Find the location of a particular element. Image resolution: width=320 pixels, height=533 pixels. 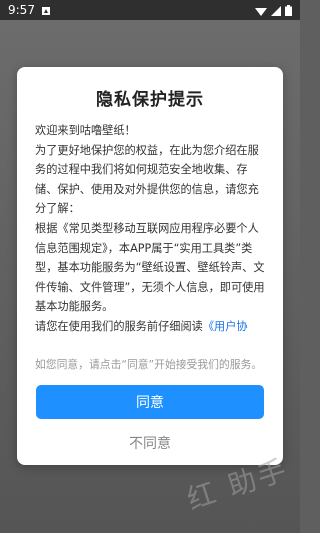

read-agreement-prefix: 请您在使用我们的服务前仔细阅读 is located at coordinates (119, 326).